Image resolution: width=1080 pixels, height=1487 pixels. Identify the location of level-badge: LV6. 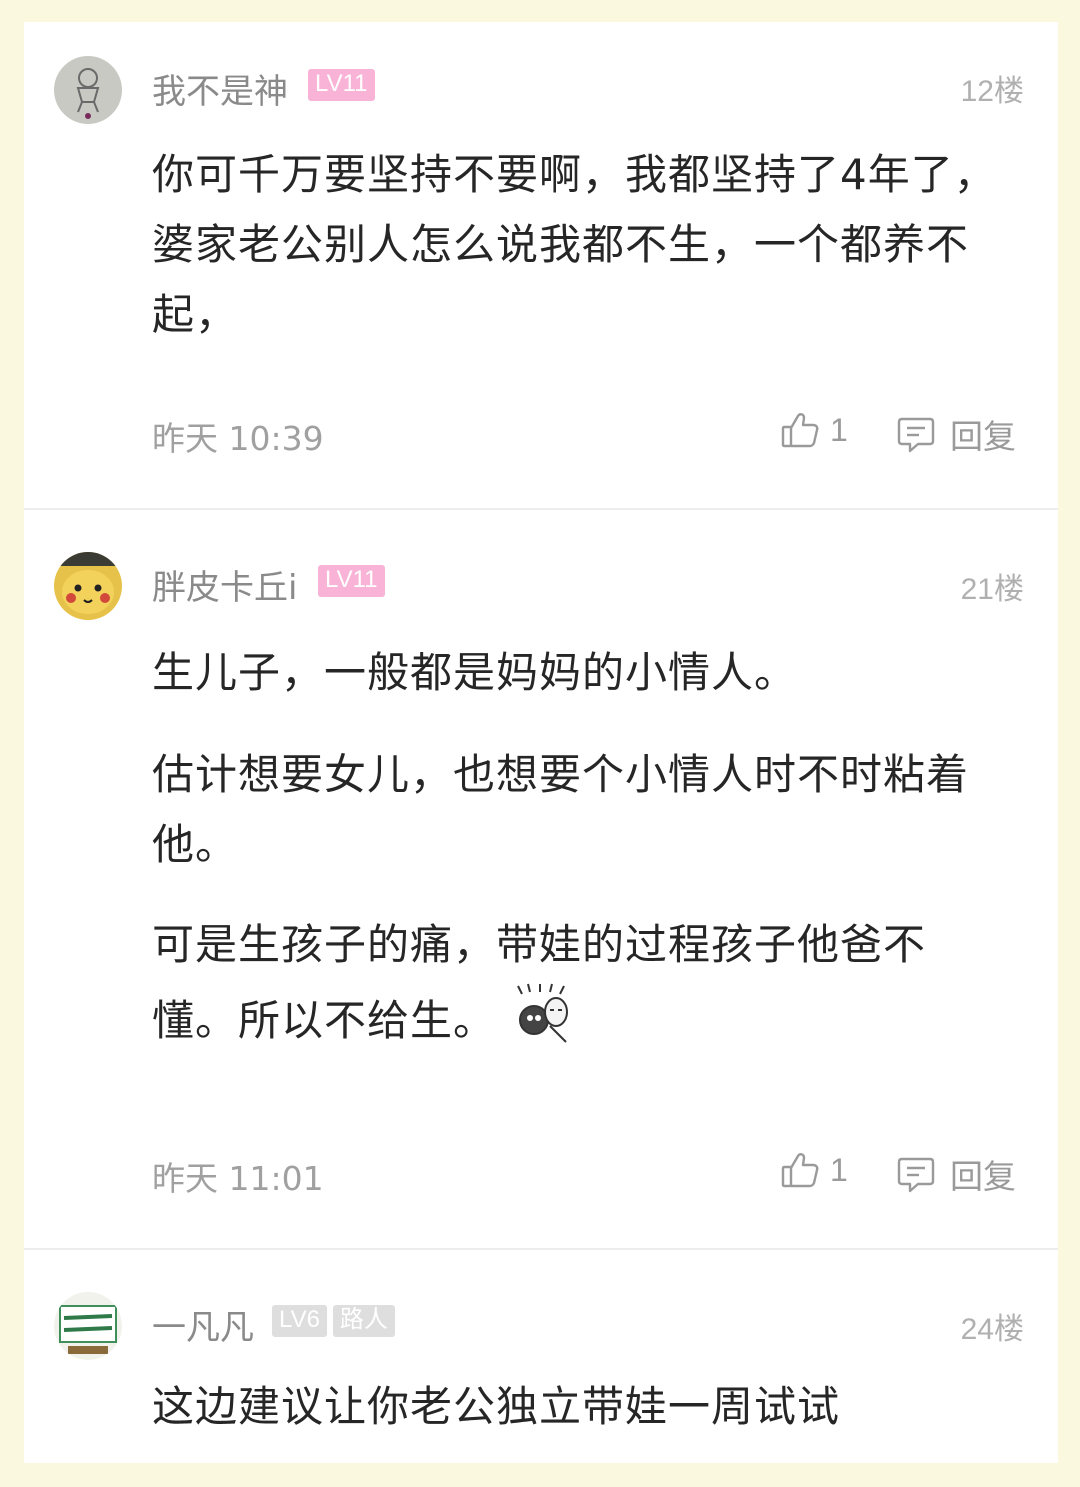
(299, 1321).